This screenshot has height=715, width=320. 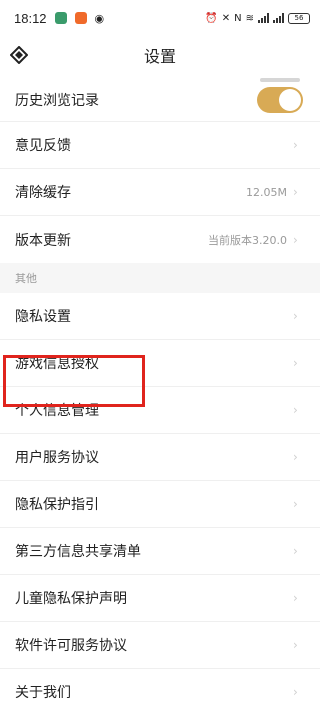 I want to click on page-title: 设置, so click(x=159, y=56).